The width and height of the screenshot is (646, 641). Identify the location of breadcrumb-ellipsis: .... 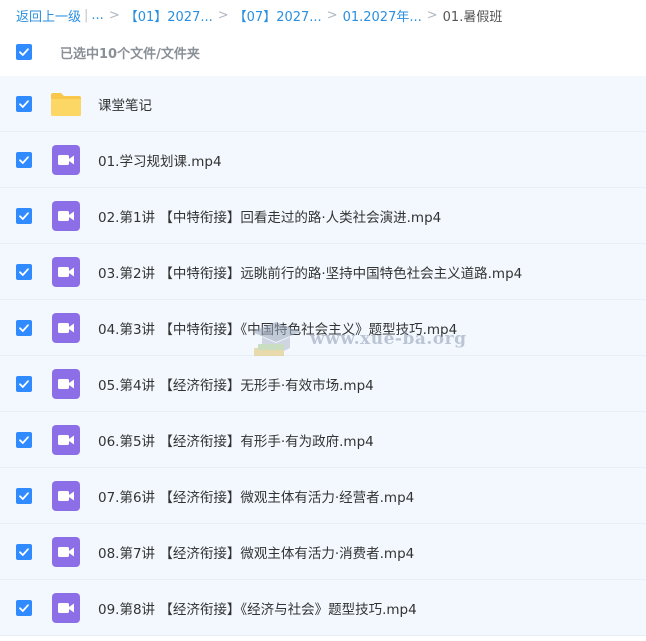
(97, 15).